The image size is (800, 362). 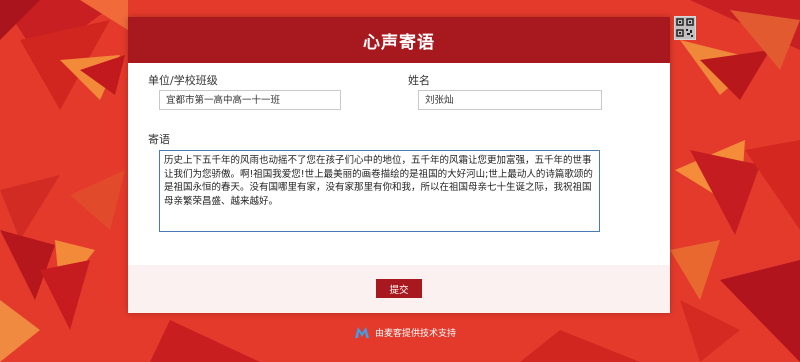 I want to click on qr-code-graphic, so click(x=685, y=27).